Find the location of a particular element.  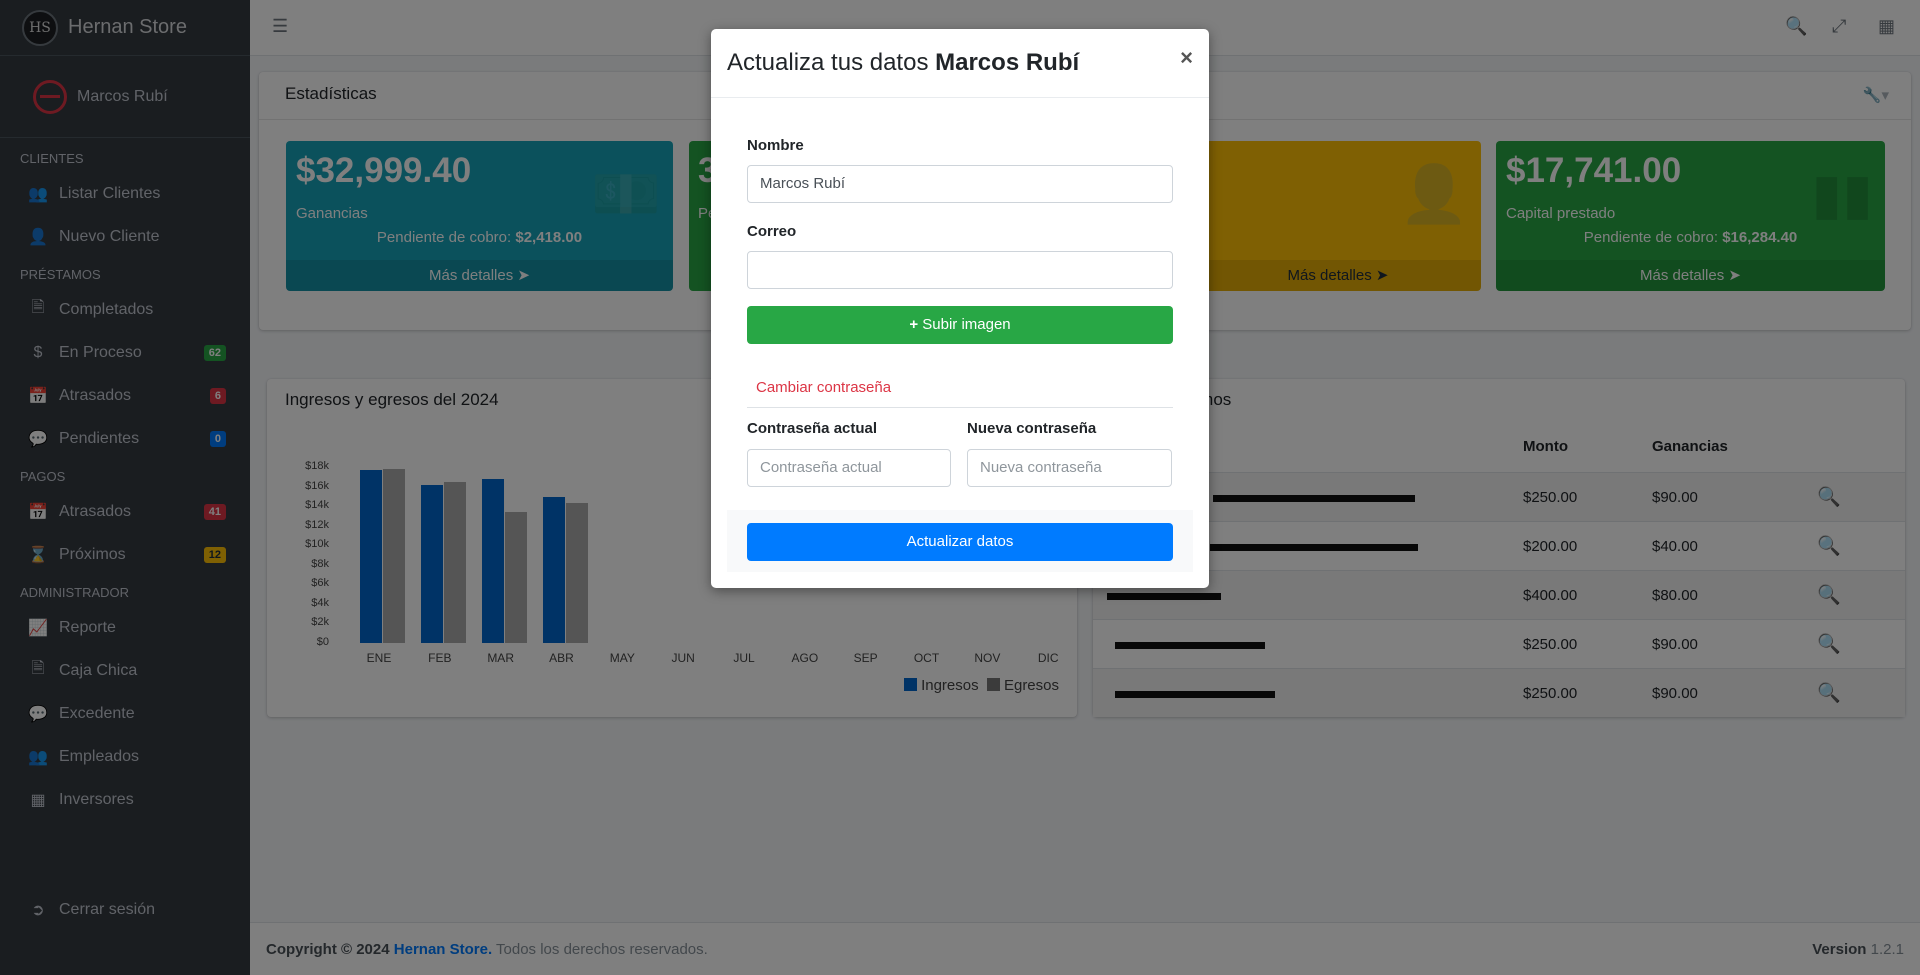

new-password-input: Nueva contraseña is located at coordinates (1069, 468).